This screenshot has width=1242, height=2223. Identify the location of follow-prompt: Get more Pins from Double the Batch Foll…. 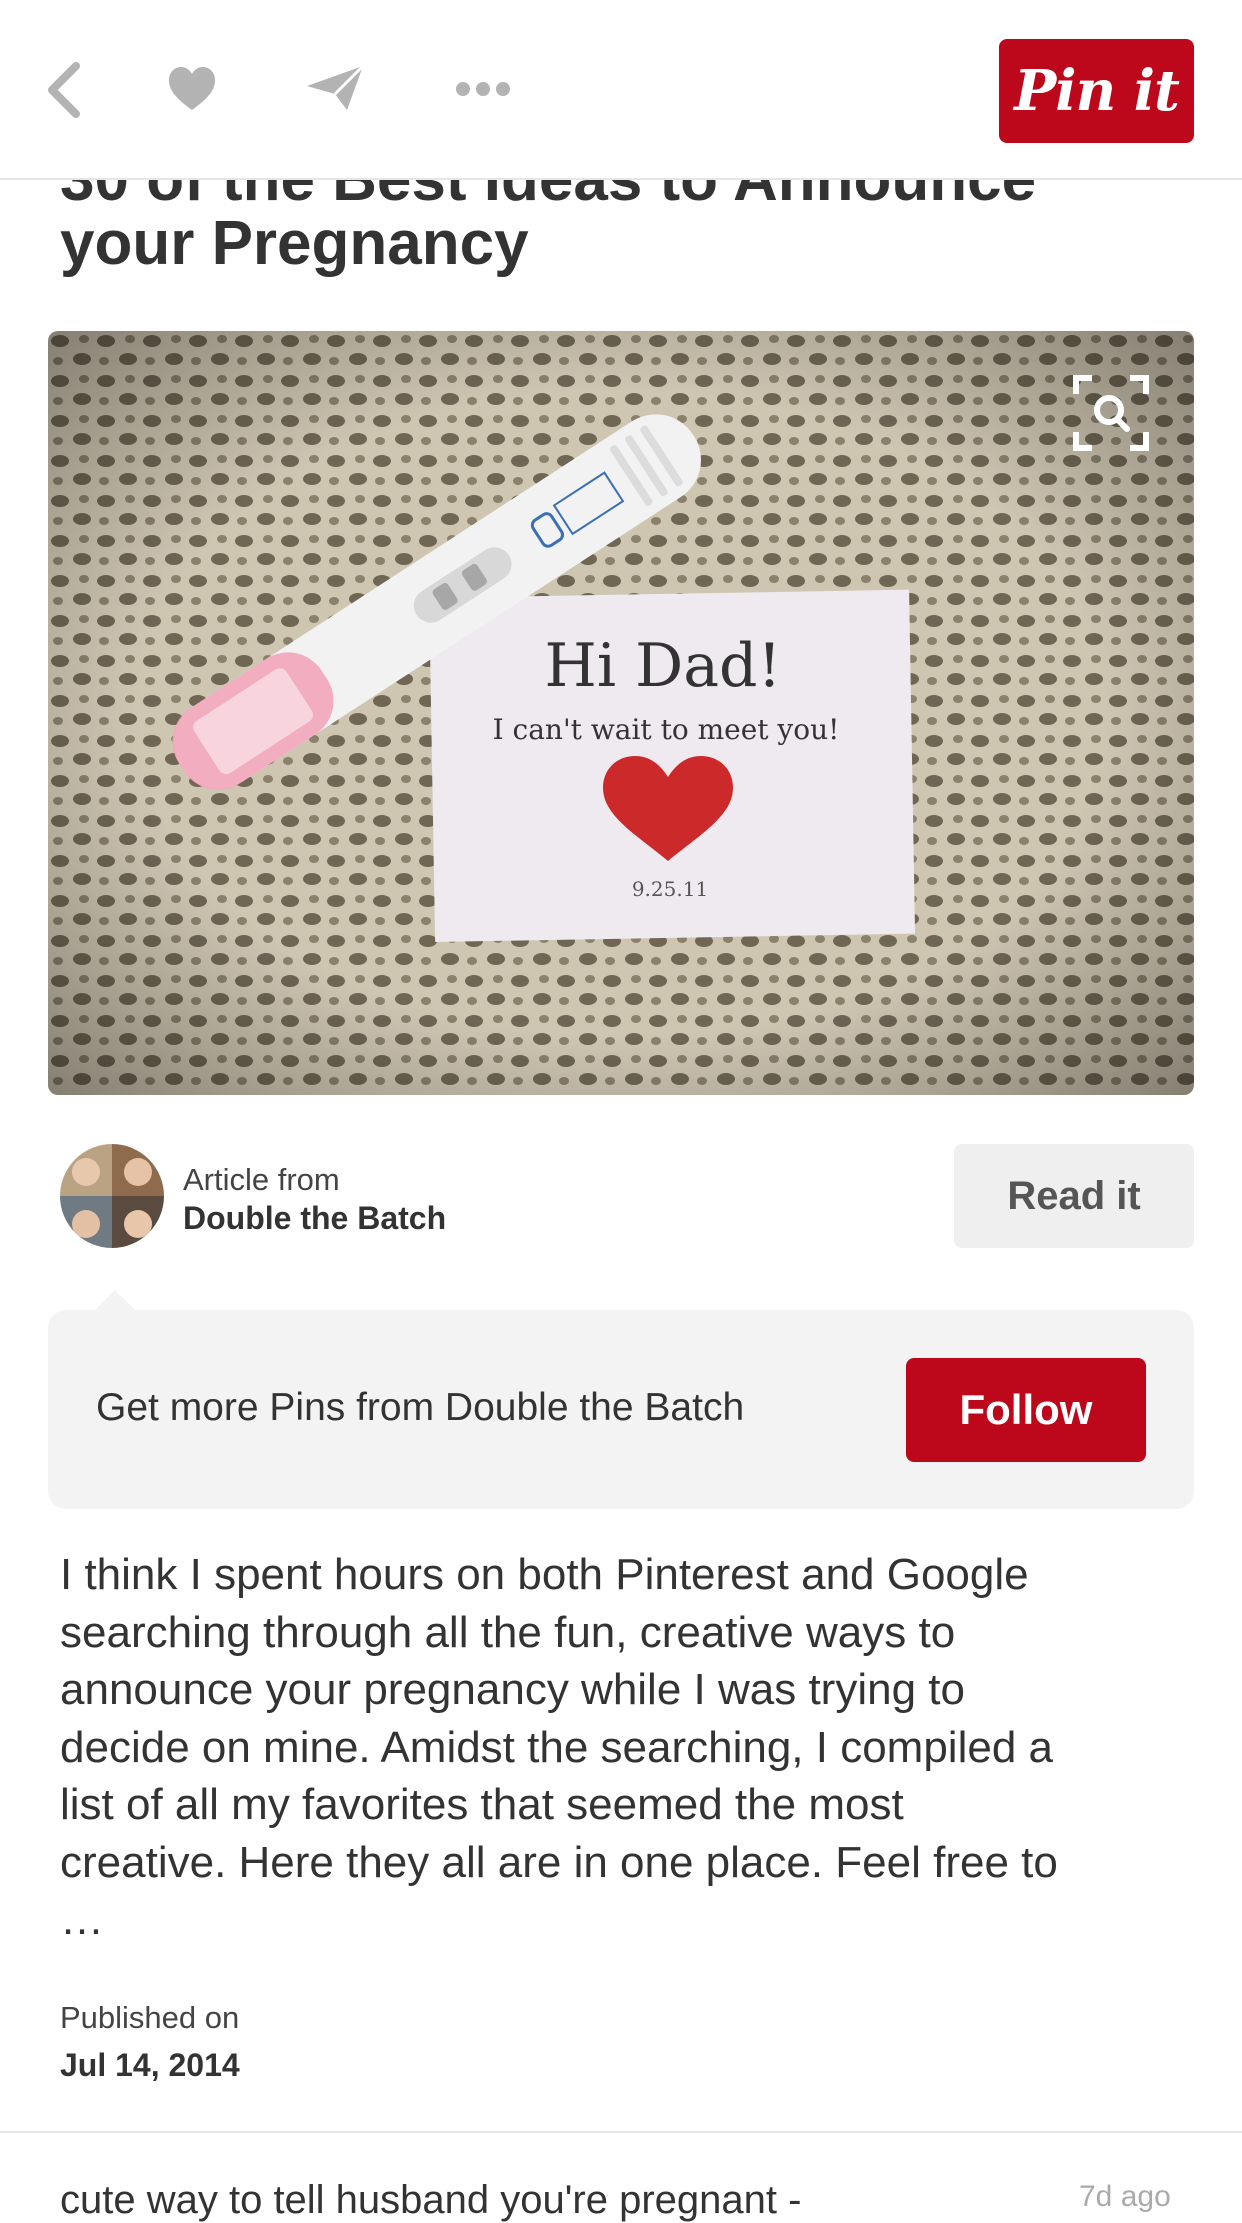
(621, 1399).